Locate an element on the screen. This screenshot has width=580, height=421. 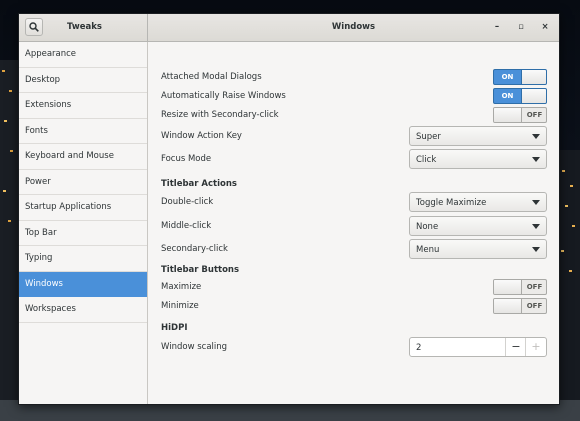
focus-mode-row: Focus Mode Click is located at coordinates (354, 159).